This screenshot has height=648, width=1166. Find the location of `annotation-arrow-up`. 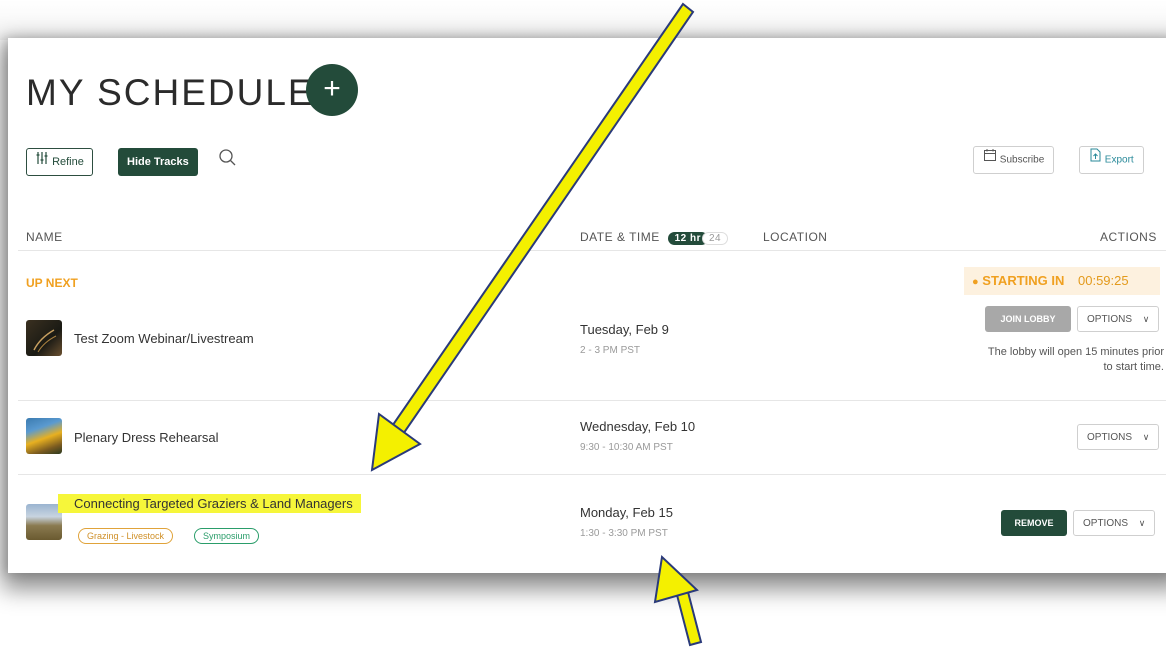

annotation-arrow-up is located at coordinates (678, 600).